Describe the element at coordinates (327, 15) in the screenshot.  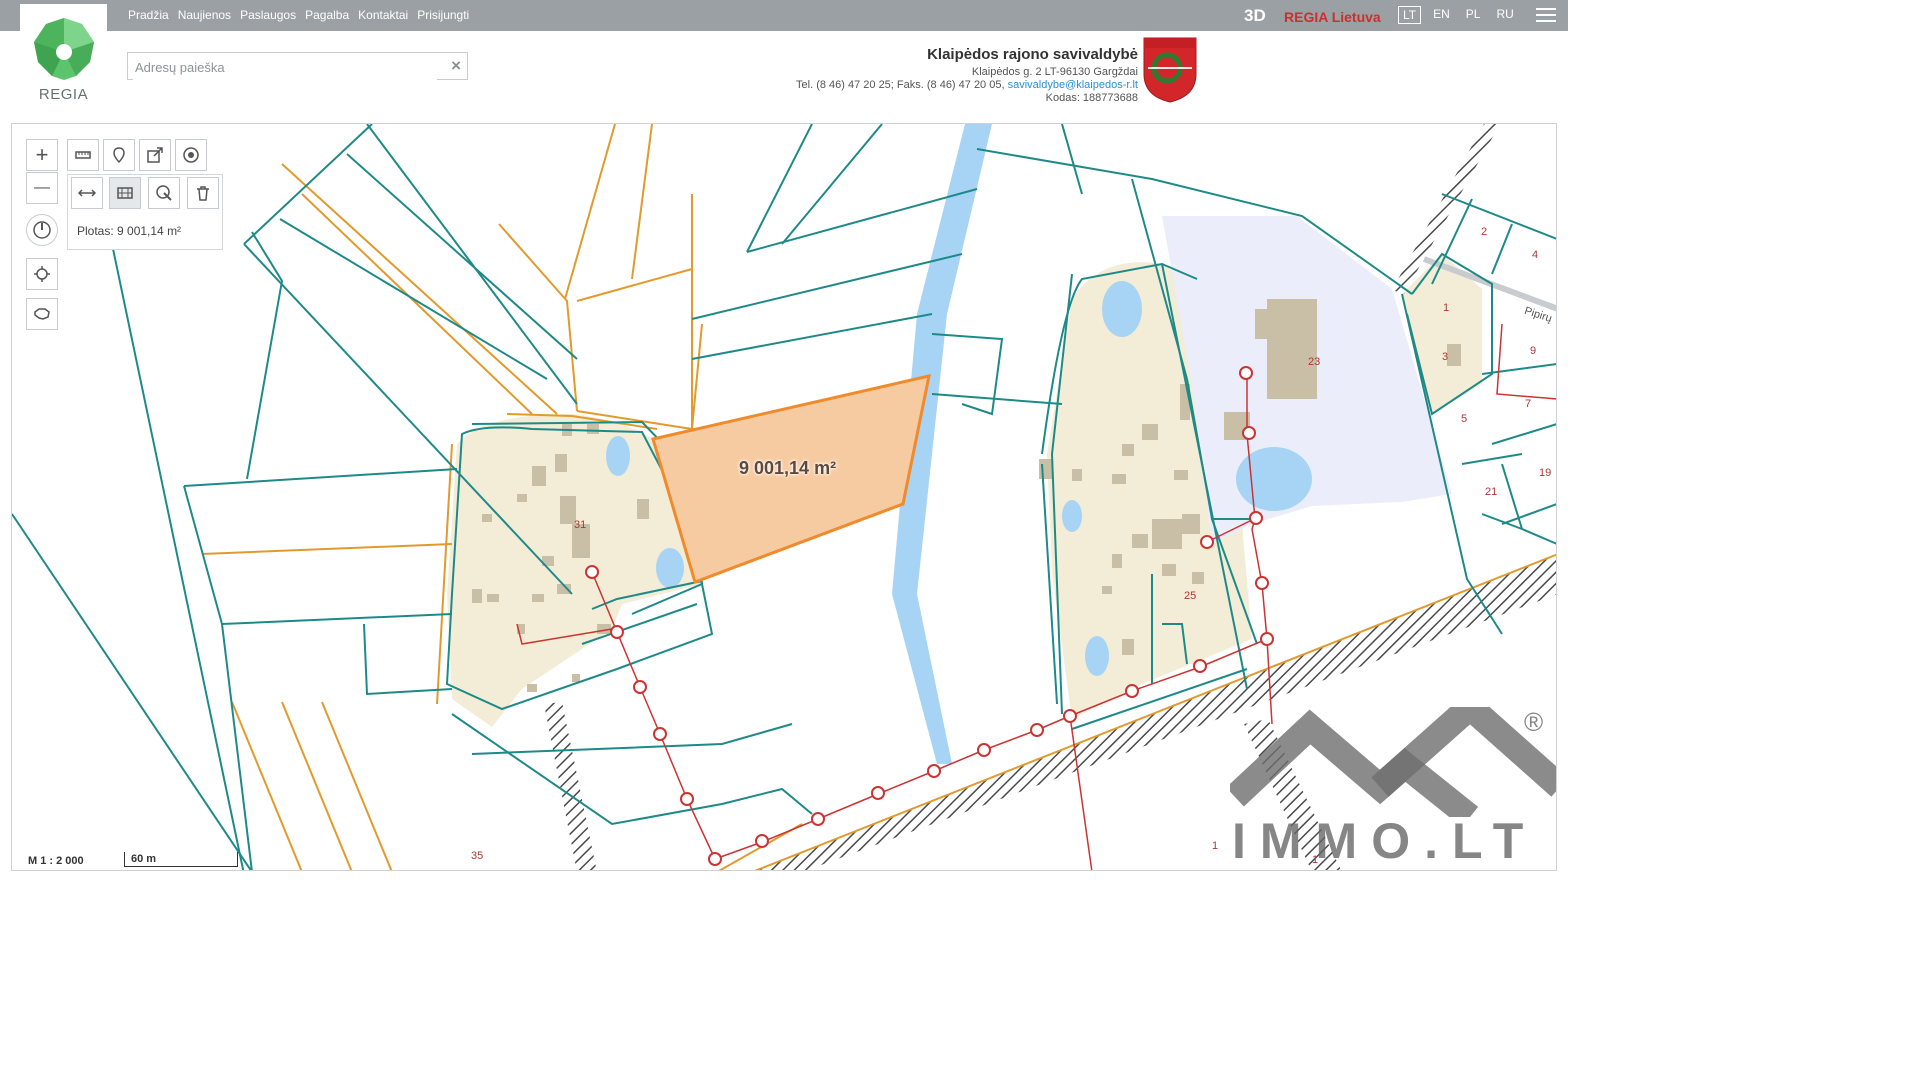
I see `nav-help: Pagalba` at that location.